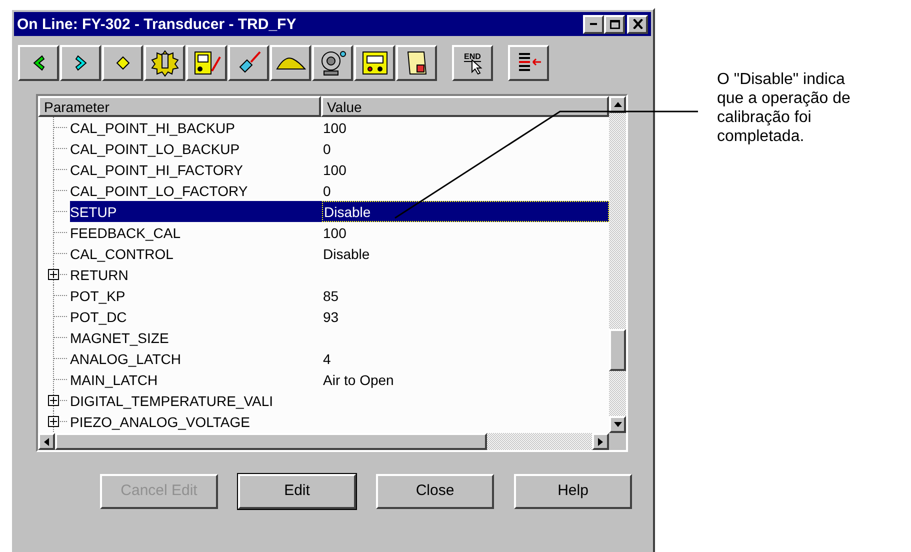 Image resolution: width=911 pixels, height=552 pixels. I want to click on window-title: On Line: FY-302 - Transducer - TRD_FY, so click(156, 24).